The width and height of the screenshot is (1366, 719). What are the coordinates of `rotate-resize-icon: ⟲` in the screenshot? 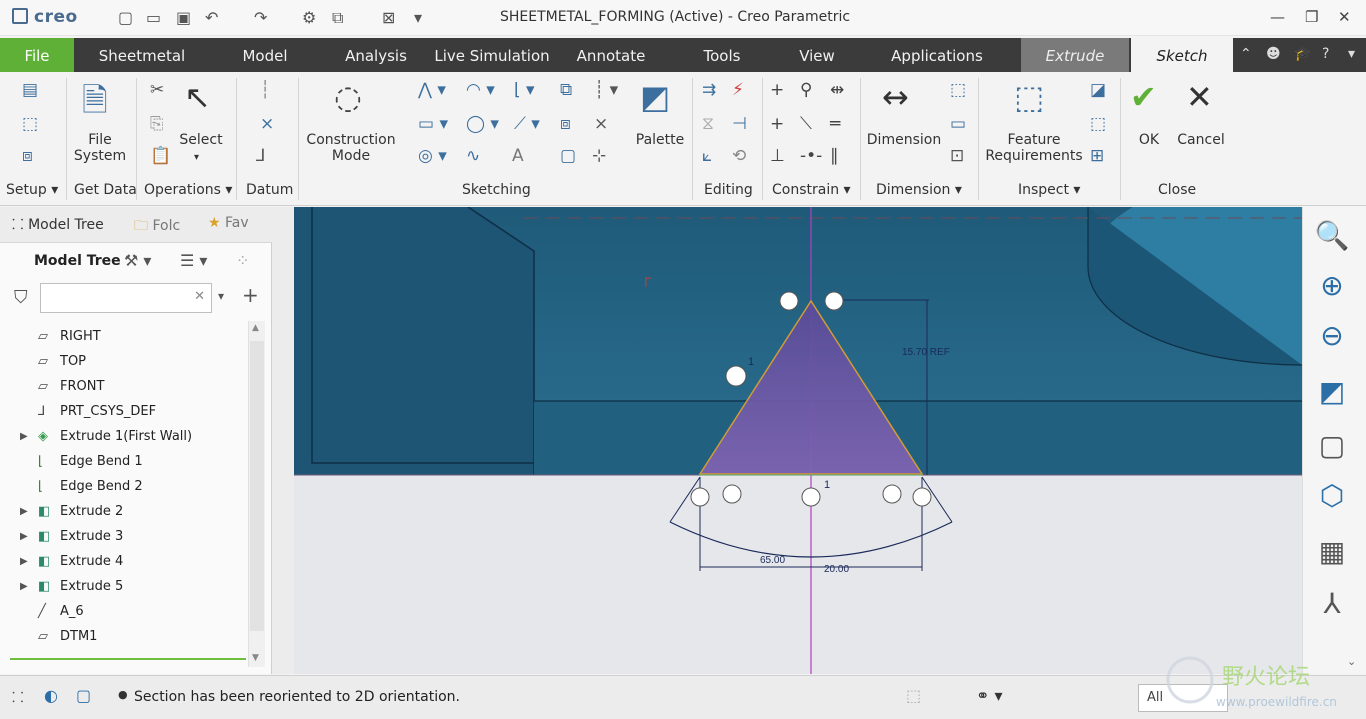 It's located at (739, 156).